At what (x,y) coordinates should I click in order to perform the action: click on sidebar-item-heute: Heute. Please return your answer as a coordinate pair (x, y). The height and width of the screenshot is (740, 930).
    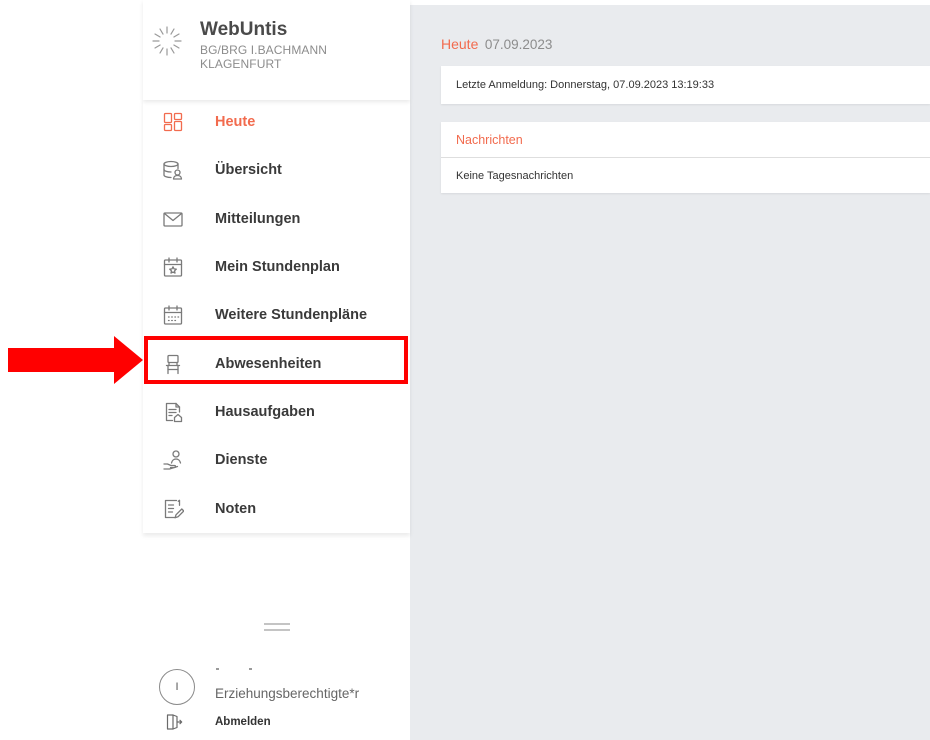
    Looking at the image, I should click on (276, 122).